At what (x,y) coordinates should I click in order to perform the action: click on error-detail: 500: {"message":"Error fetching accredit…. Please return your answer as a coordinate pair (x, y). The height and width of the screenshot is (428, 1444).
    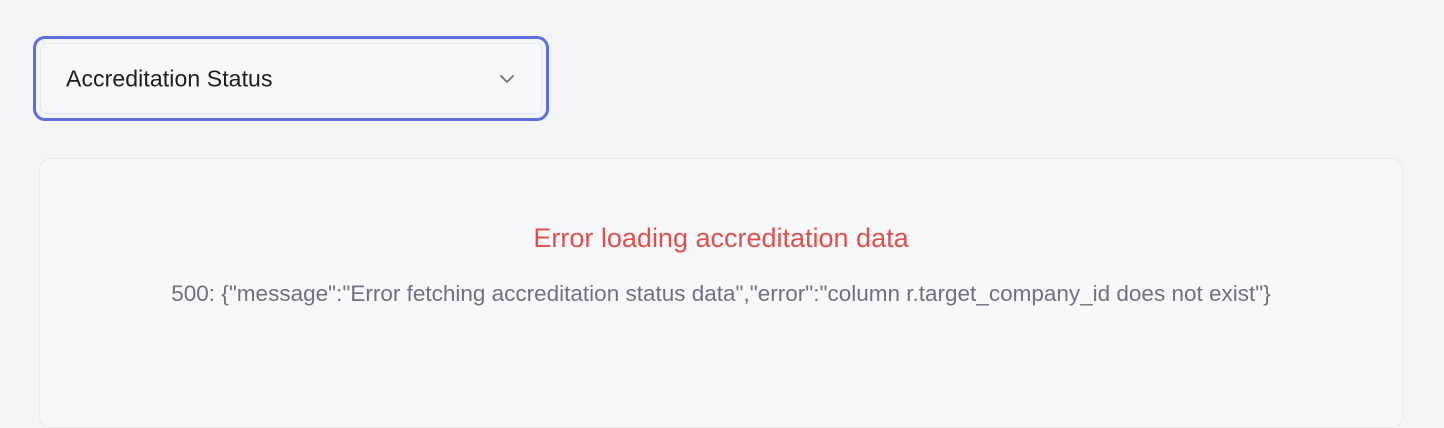
    Looking at the image, I should click on (721, 293).